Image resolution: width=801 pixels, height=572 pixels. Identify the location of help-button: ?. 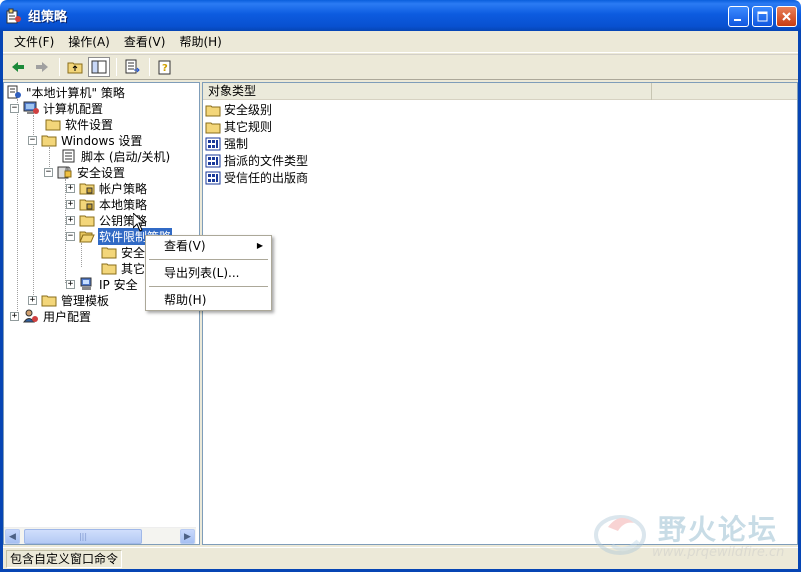
(165, 67).